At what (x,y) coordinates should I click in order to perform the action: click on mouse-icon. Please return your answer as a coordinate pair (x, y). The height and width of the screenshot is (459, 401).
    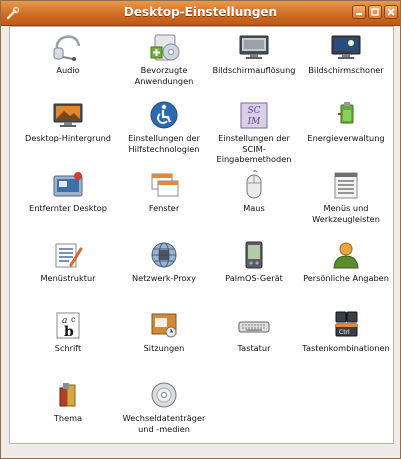
    Looking at the image, I should click on (254, 184).